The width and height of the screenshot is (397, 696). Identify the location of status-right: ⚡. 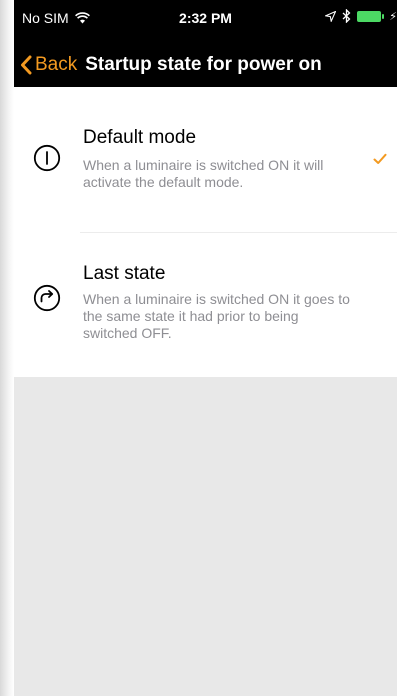
(361, 16).